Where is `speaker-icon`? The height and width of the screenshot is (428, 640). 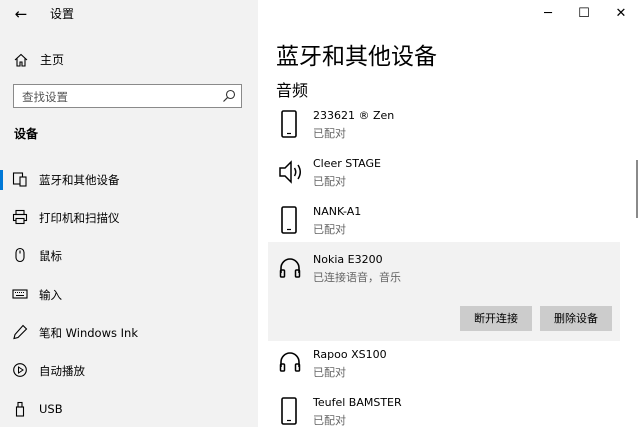
speaker-icon is located at coordinates (290, 172).